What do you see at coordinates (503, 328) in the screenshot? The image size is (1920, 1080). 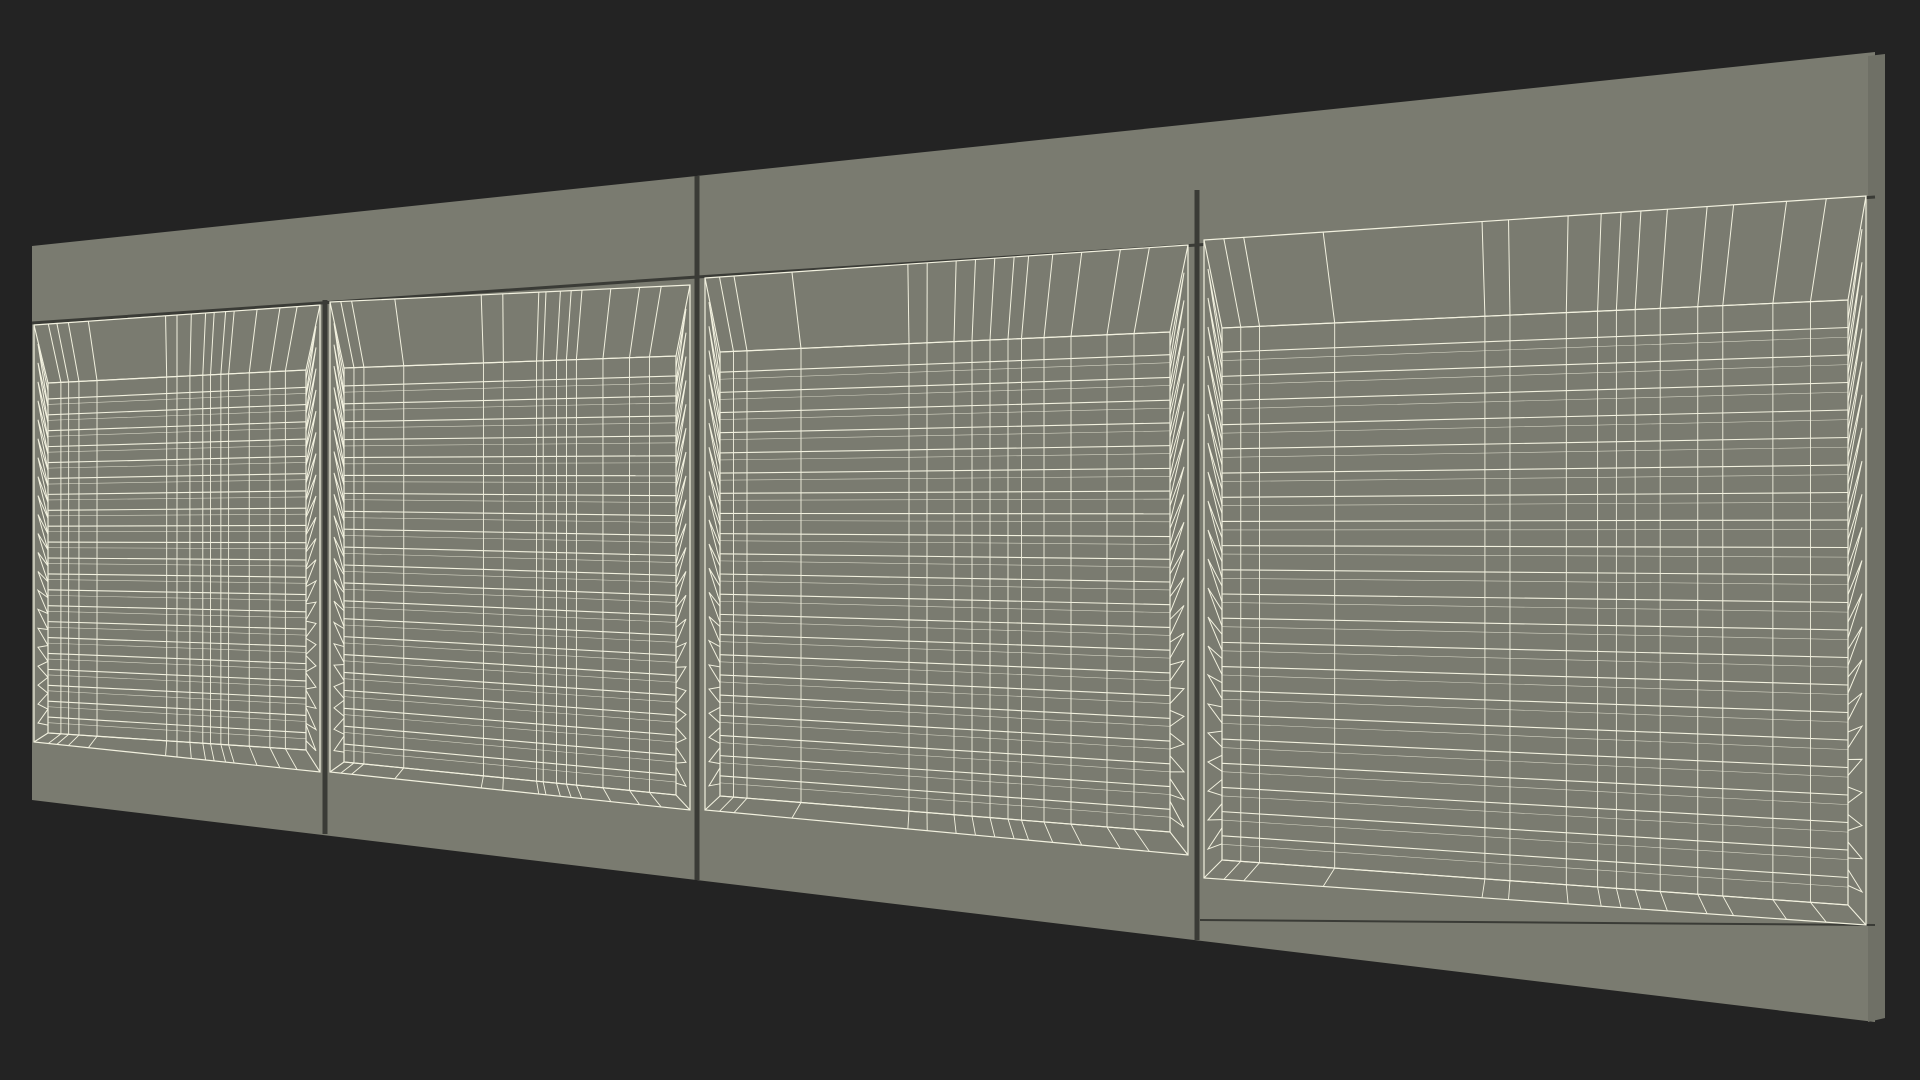 I see `header-wire` at bounding box center [503, 328].